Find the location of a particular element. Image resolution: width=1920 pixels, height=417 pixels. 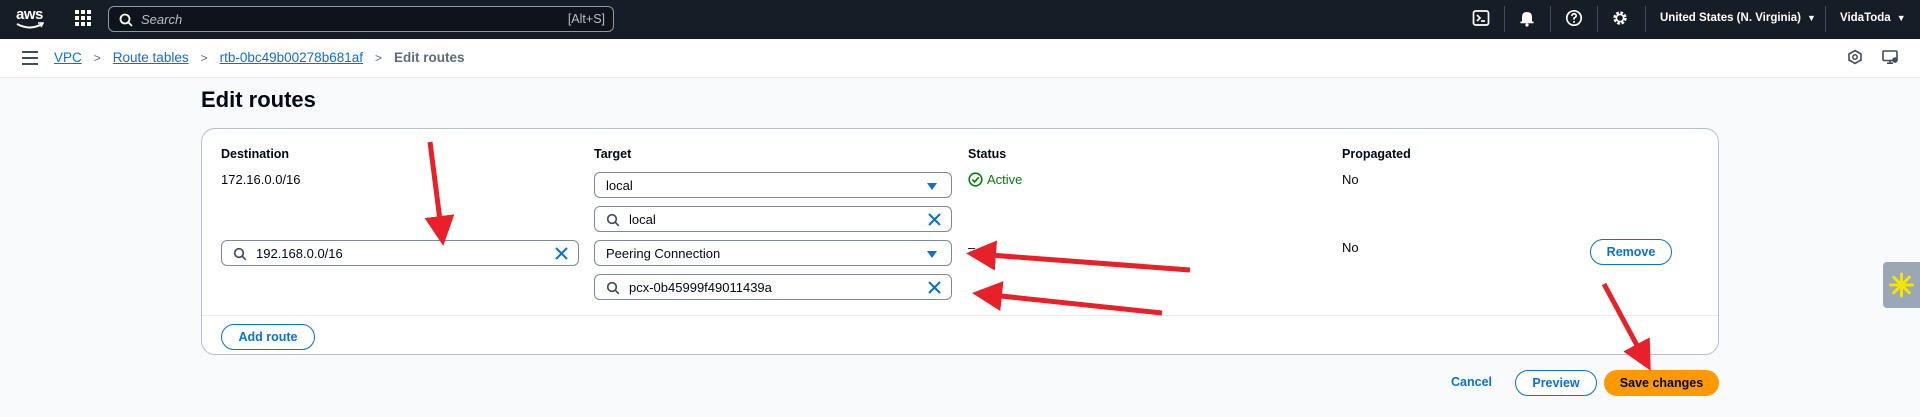

account-label: VidaToda is located at coordinates (1865, 18).